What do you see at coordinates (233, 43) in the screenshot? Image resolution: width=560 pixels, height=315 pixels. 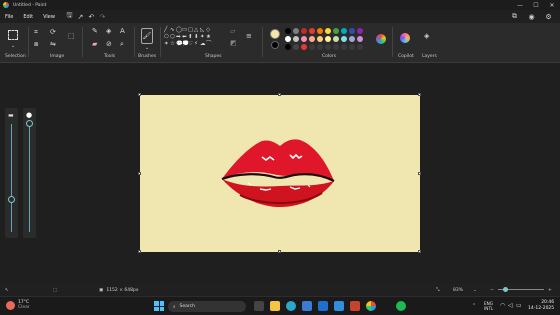 I see `shape-fill-icon: ◩` at bounding box center [233, 43].